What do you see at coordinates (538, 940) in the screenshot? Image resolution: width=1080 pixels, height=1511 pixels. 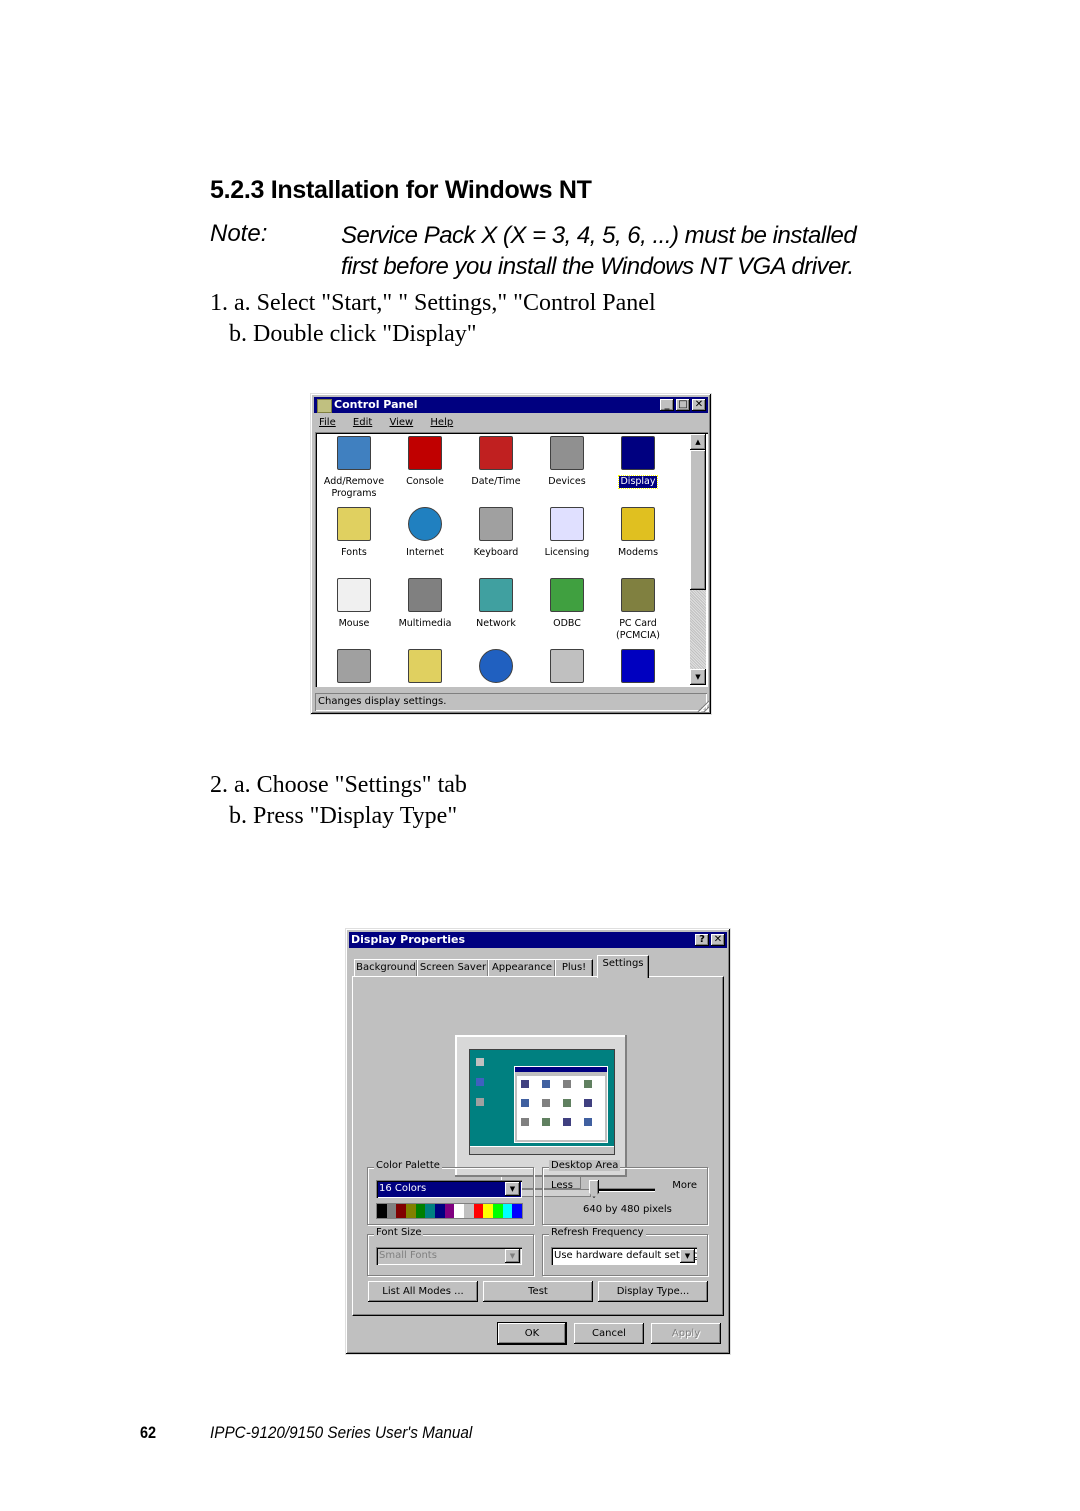 I see `display-properties-titlebar: Display Properties ? ✕` at bounding box center [538, 940].